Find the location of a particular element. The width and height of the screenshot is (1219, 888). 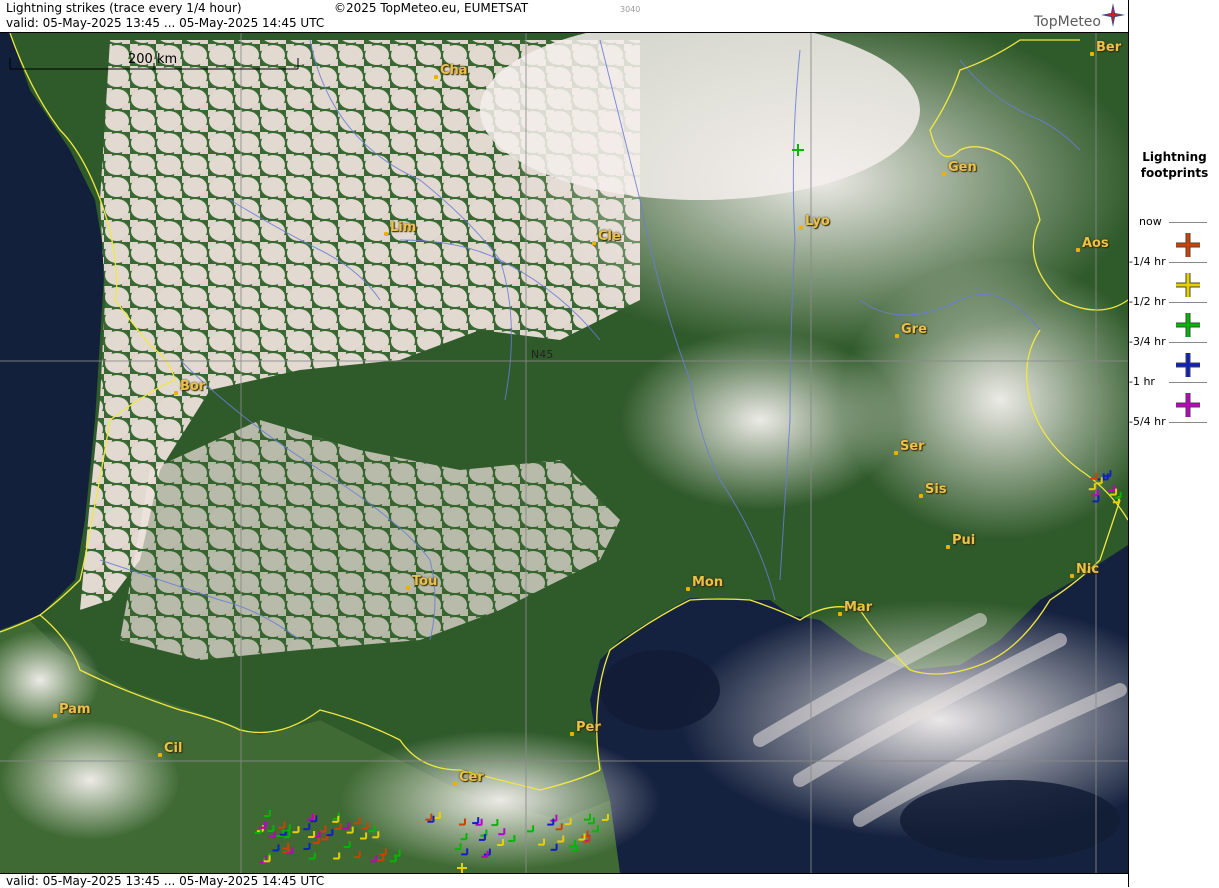

city-label: Lyo is located at coordinates (817, 221).